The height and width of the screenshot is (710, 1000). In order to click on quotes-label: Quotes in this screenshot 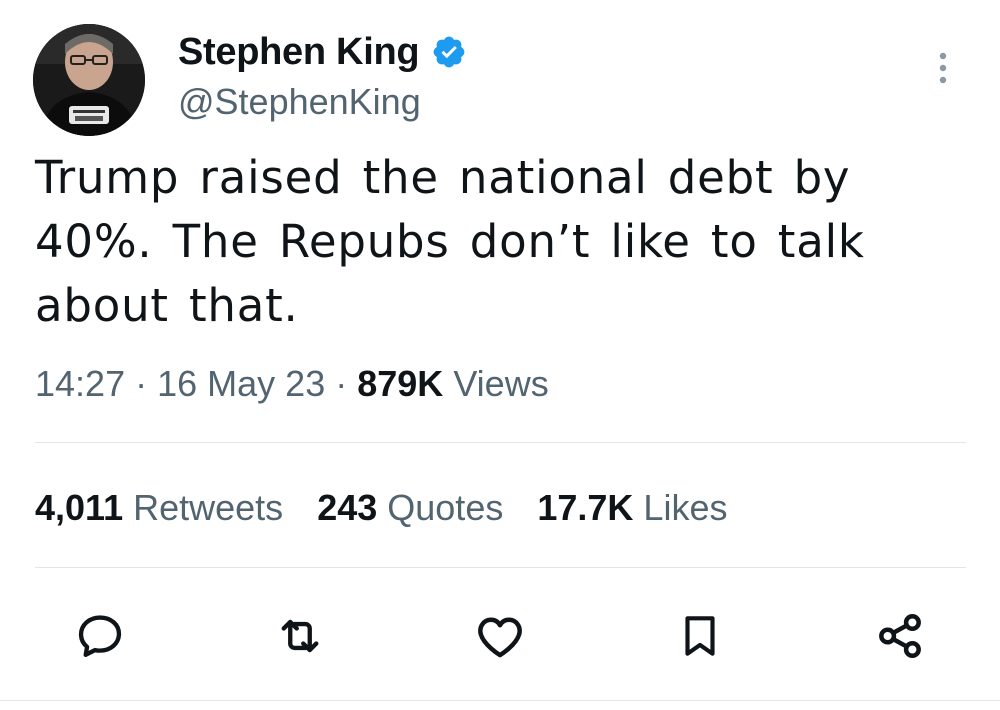, I will do `click(445, 507)`.